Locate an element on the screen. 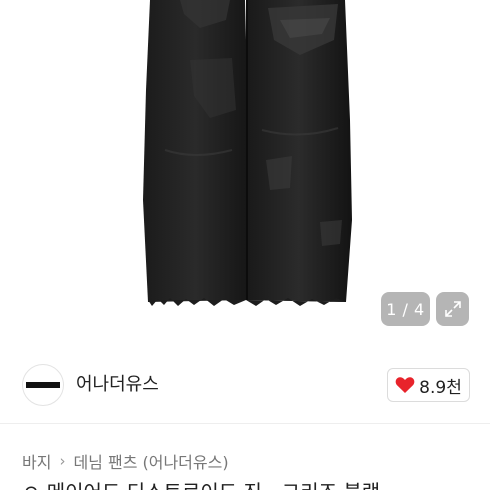 This screenshot has height=490, width=490. like-button: 8.9천 is located at coordinates (428, 385).